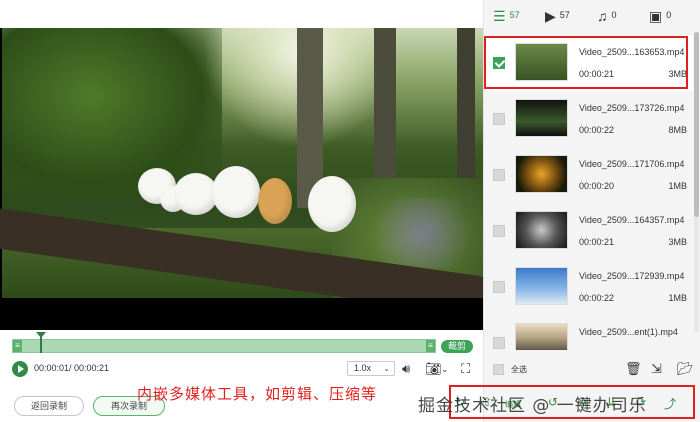  I want to click on list-footer: 全选 🗑︎ ⇲ 📂︎, so click(592, 369).